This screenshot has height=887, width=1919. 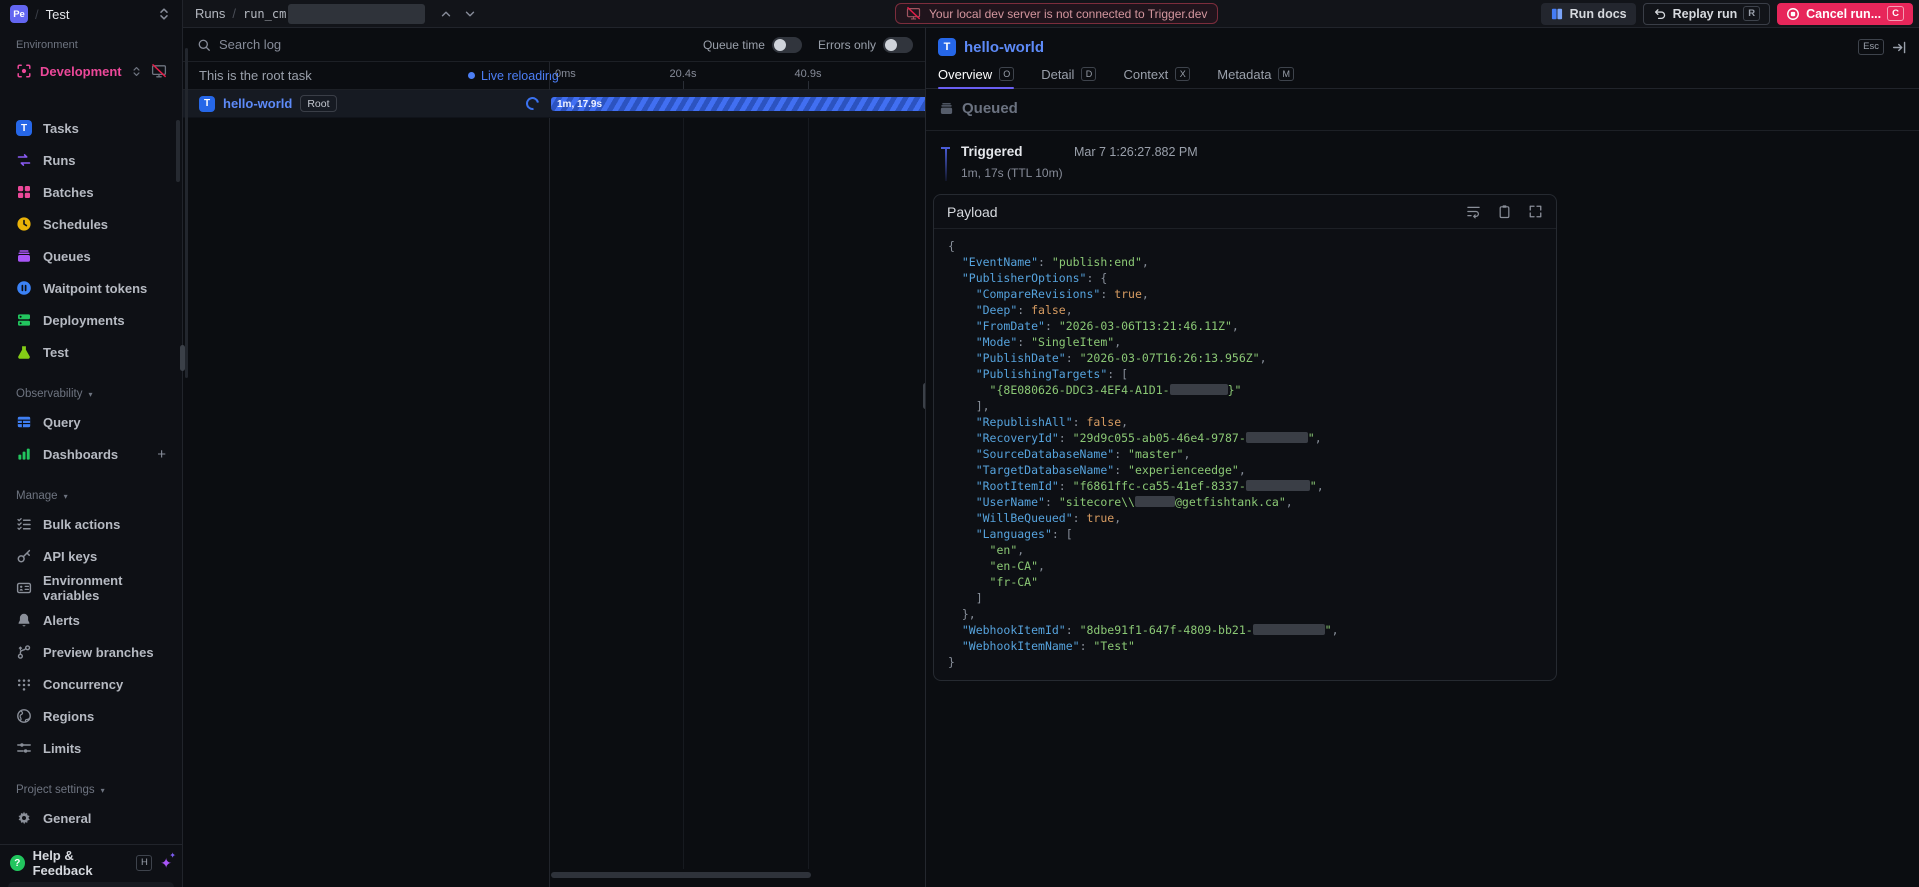 I want to click on dev-disconnected-icon, so click(x=159, y=71).